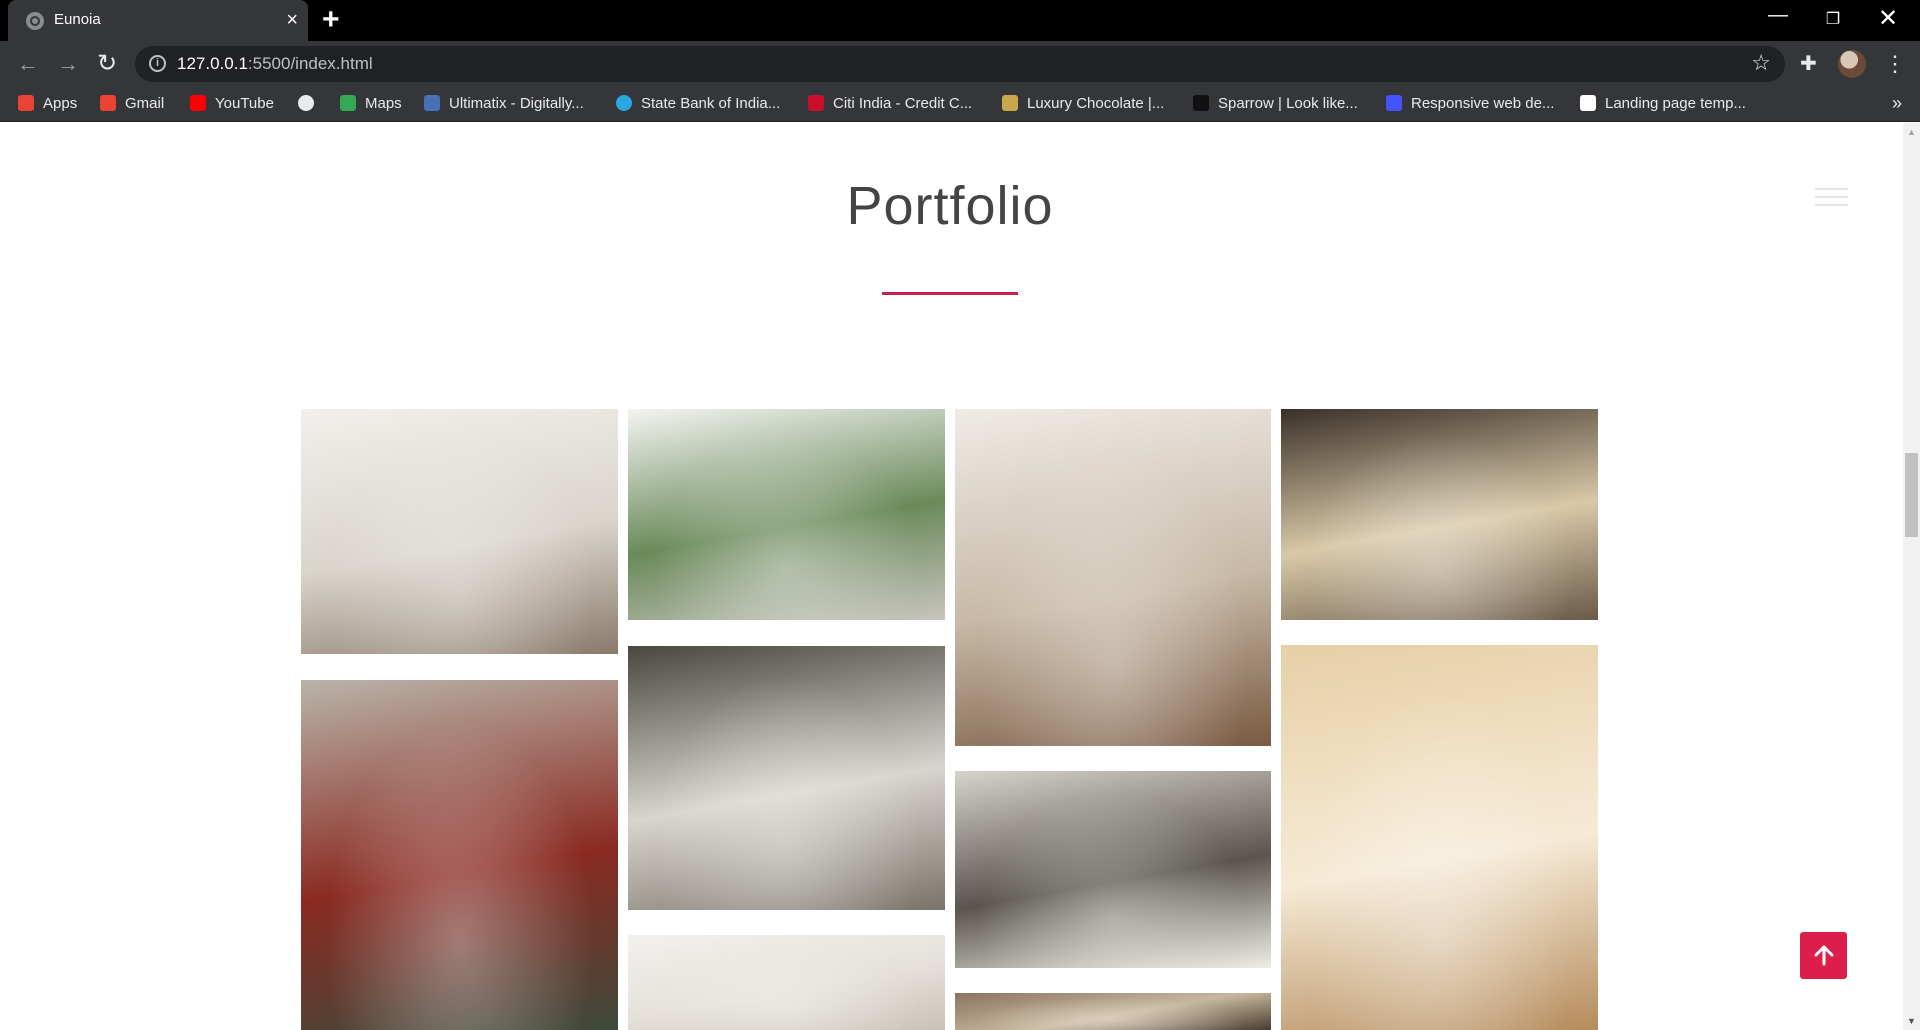  What do you see at coordinates (950, 206) in the screenshot?
I see `section-title: Portfolio` at bounding box center [950, 206].